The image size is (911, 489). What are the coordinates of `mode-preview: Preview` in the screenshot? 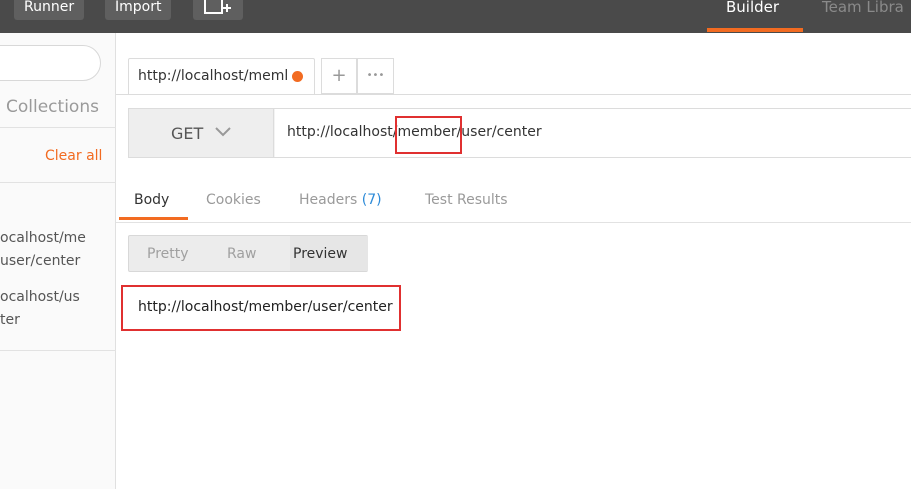 It's located at (320, 254).